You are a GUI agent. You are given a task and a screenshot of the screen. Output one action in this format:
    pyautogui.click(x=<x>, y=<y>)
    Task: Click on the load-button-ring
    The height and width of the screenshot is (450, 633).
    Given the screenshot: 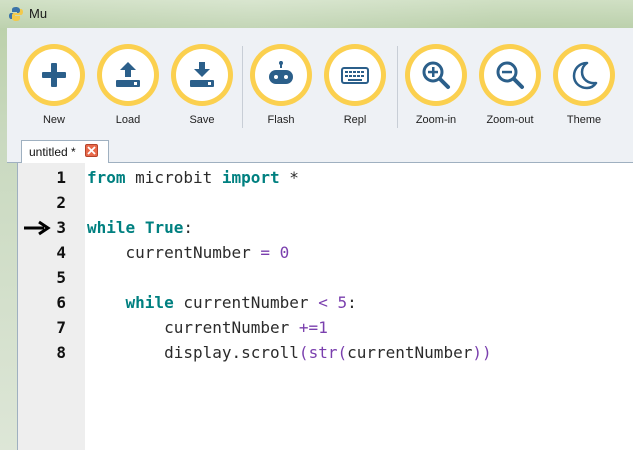 What is the action you would take?
    pyautogui.click(x=128, y=75)
    